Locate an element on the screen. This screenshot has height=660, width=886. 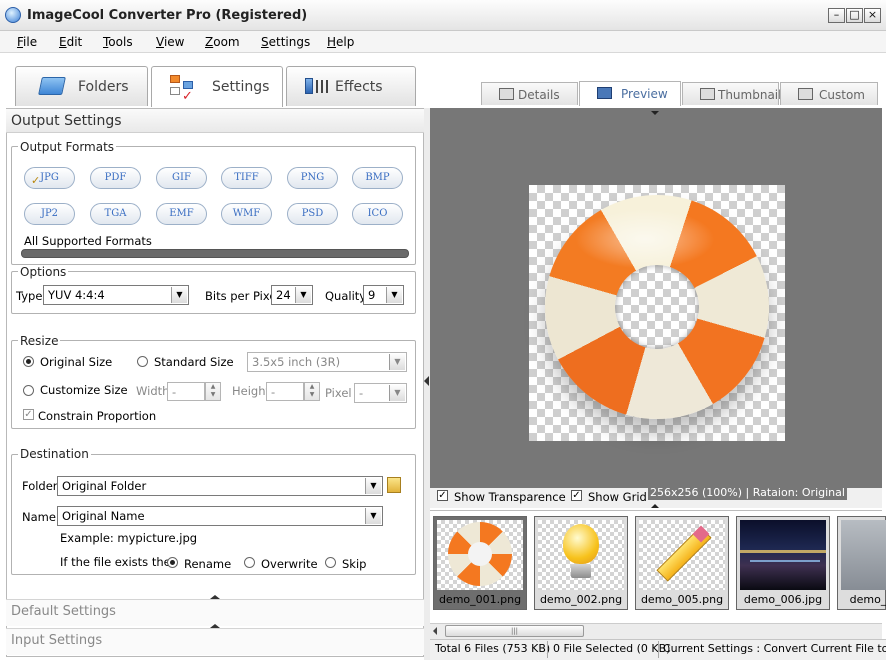
thumbnail-item: demo_002.png is located at coordinates (581, 563).